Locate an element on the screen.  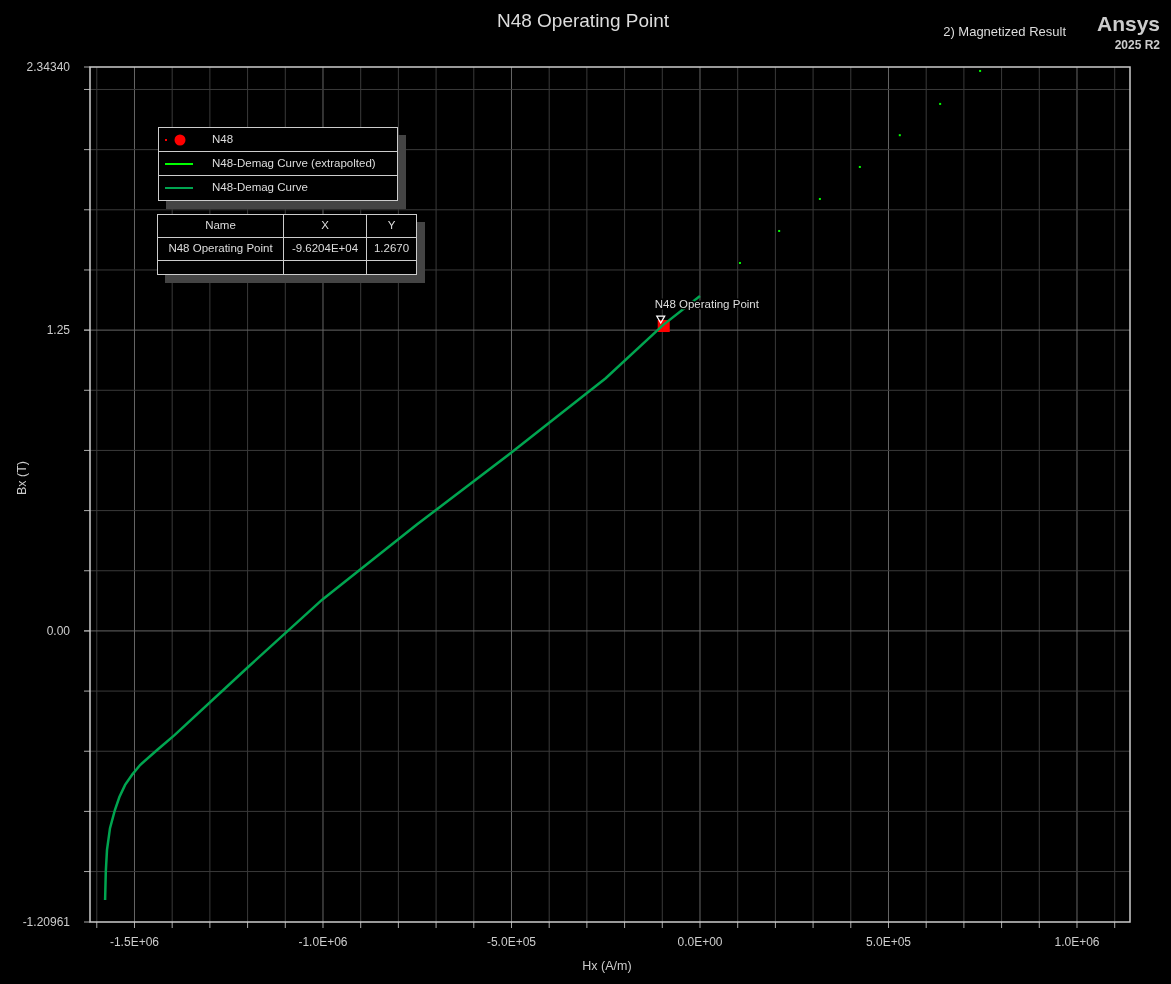
column-header: Y is located at coordinates (391, 226).